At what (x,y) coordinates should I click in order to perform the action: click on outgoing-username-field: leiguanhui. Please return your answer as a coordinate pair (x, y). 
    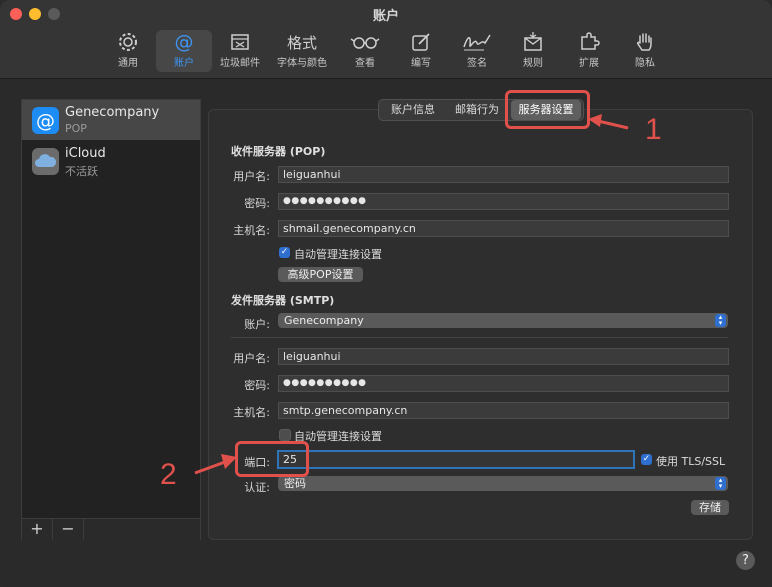
    Looking at the image, I should click on (503, 356).